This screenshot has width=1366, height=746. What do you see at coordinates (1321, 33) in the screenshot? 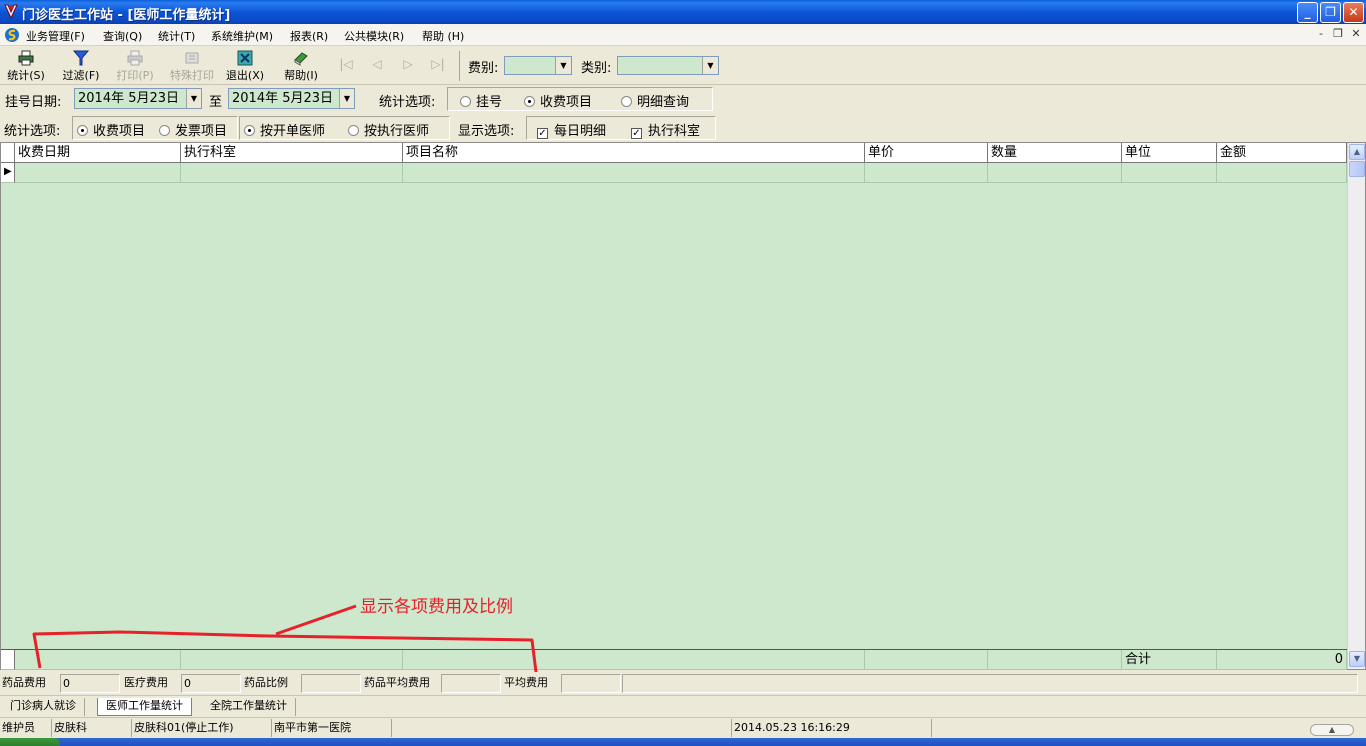
I see `mdi-minimize-button: -` at bounding box center [1321, 33].